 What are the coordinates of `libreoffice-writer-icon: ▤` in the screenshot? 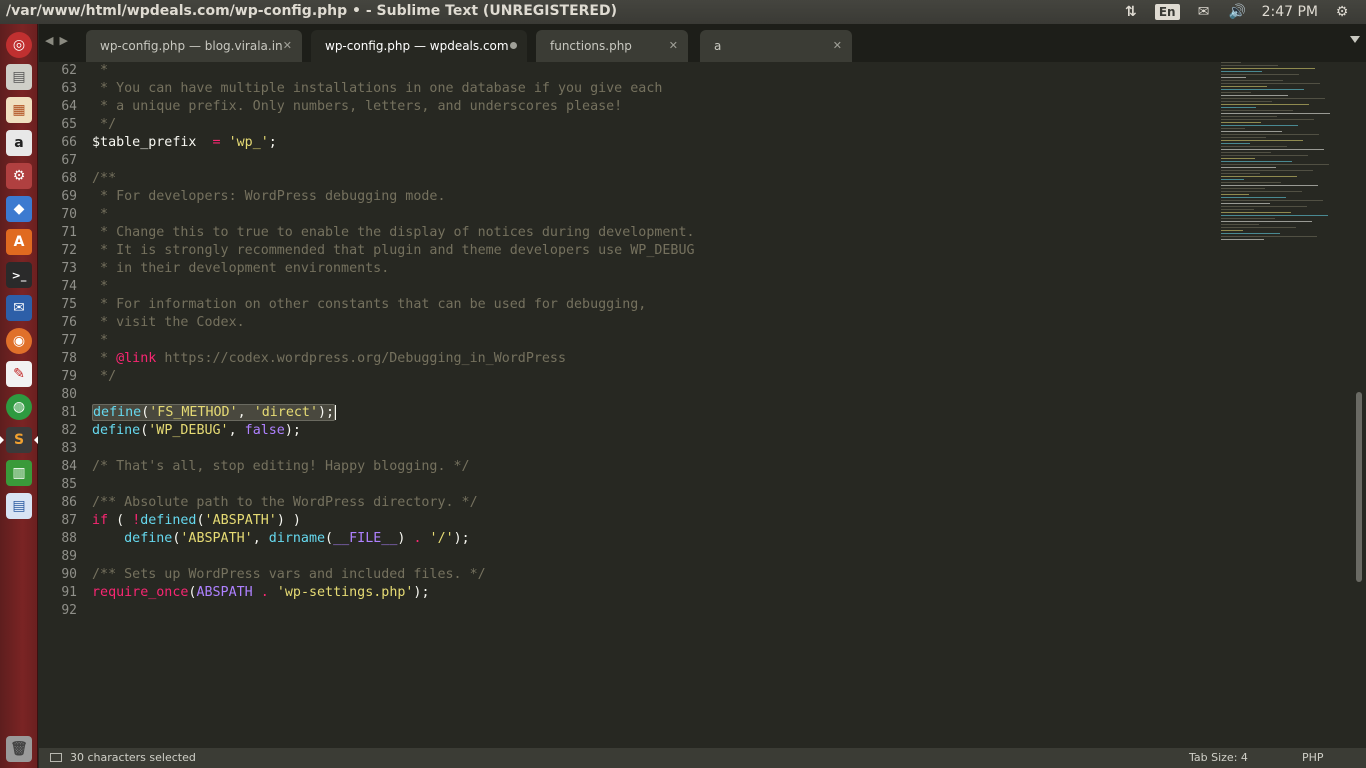 It's located at (19, 506).